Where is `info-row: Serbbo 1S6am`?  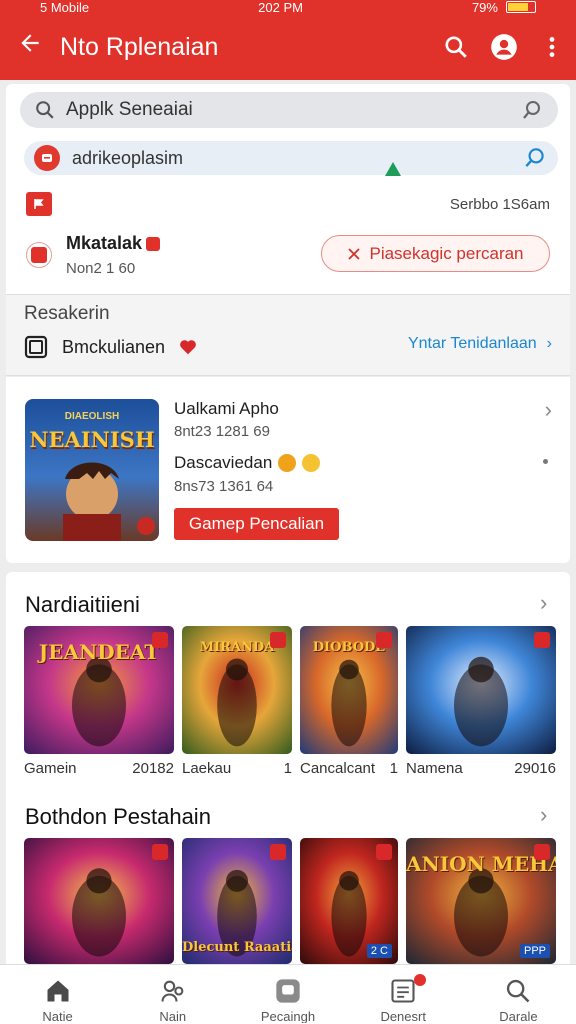 info-row: Serbbo 1S6am is located at coordinates (288, 204).